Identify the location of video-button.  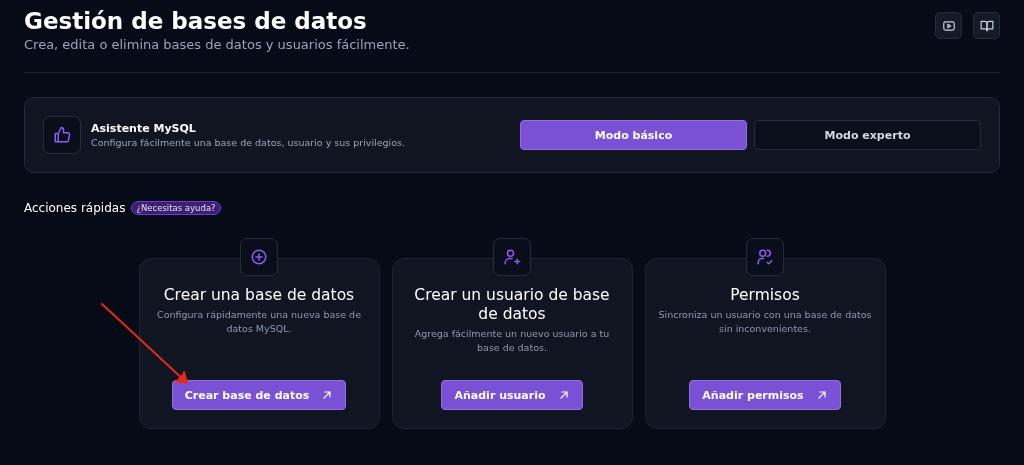
(948, 25).